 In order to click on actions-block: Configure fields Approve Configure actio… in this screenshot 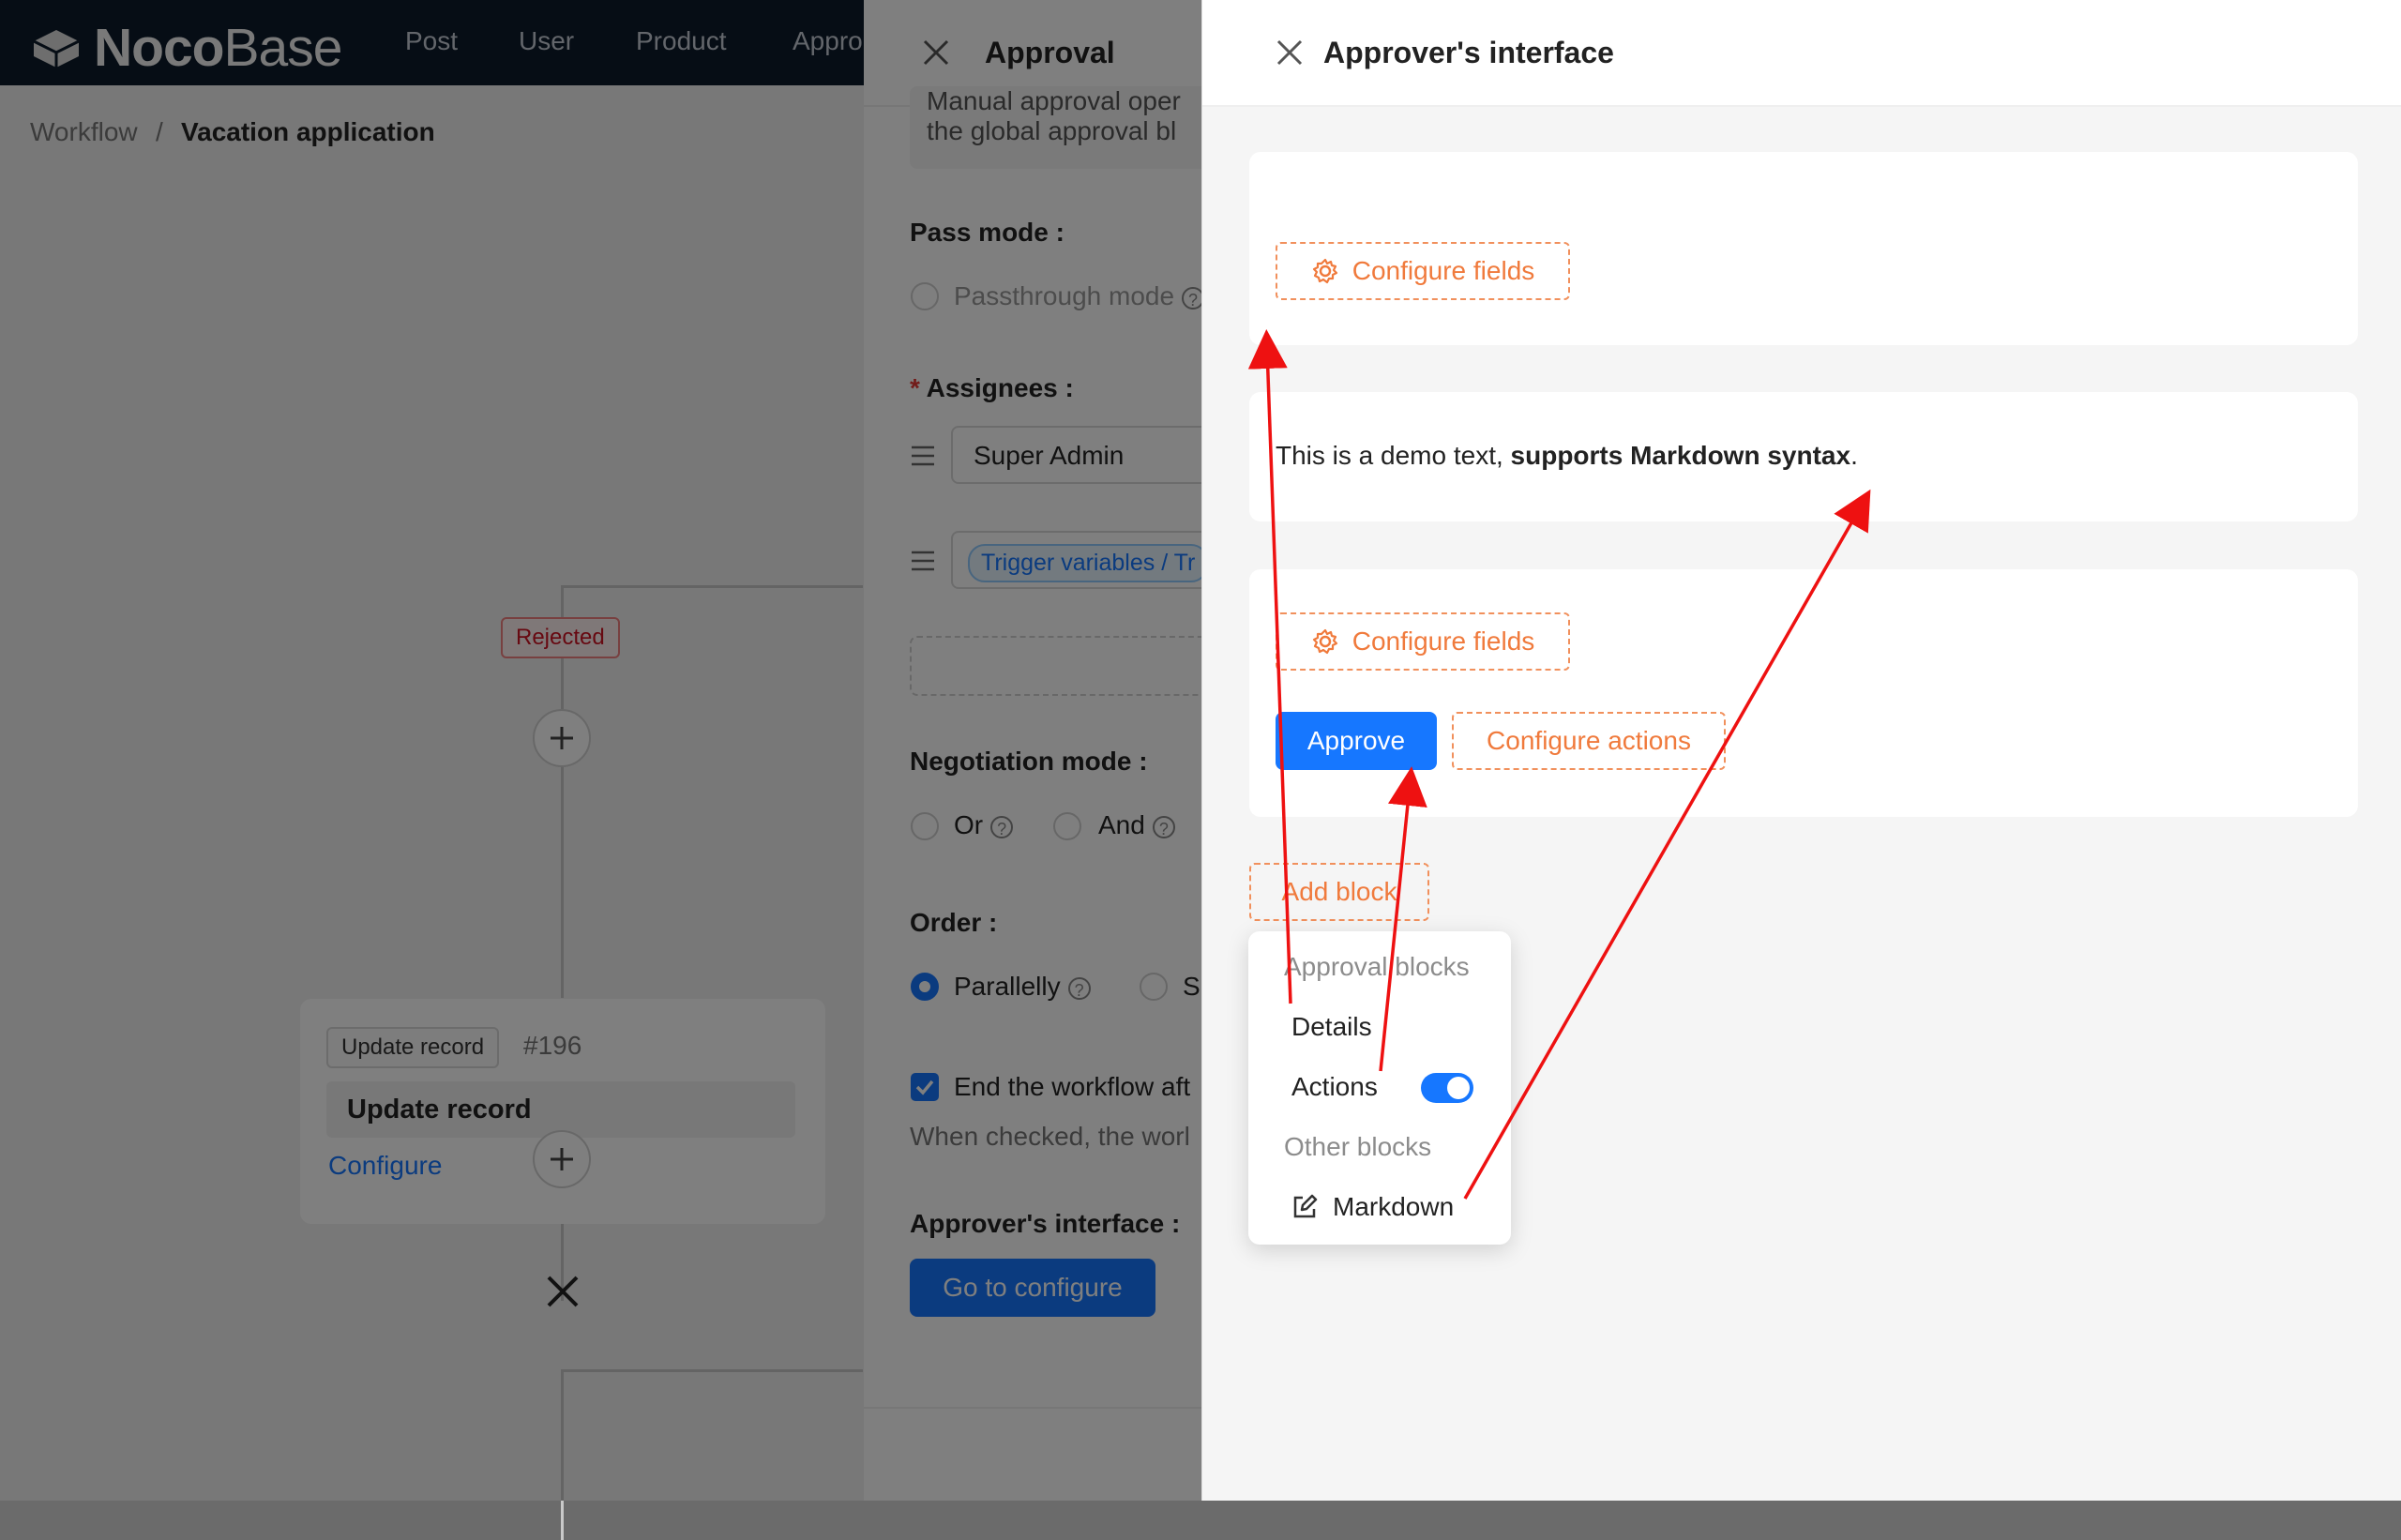, I will do `click(1803, 693)`.